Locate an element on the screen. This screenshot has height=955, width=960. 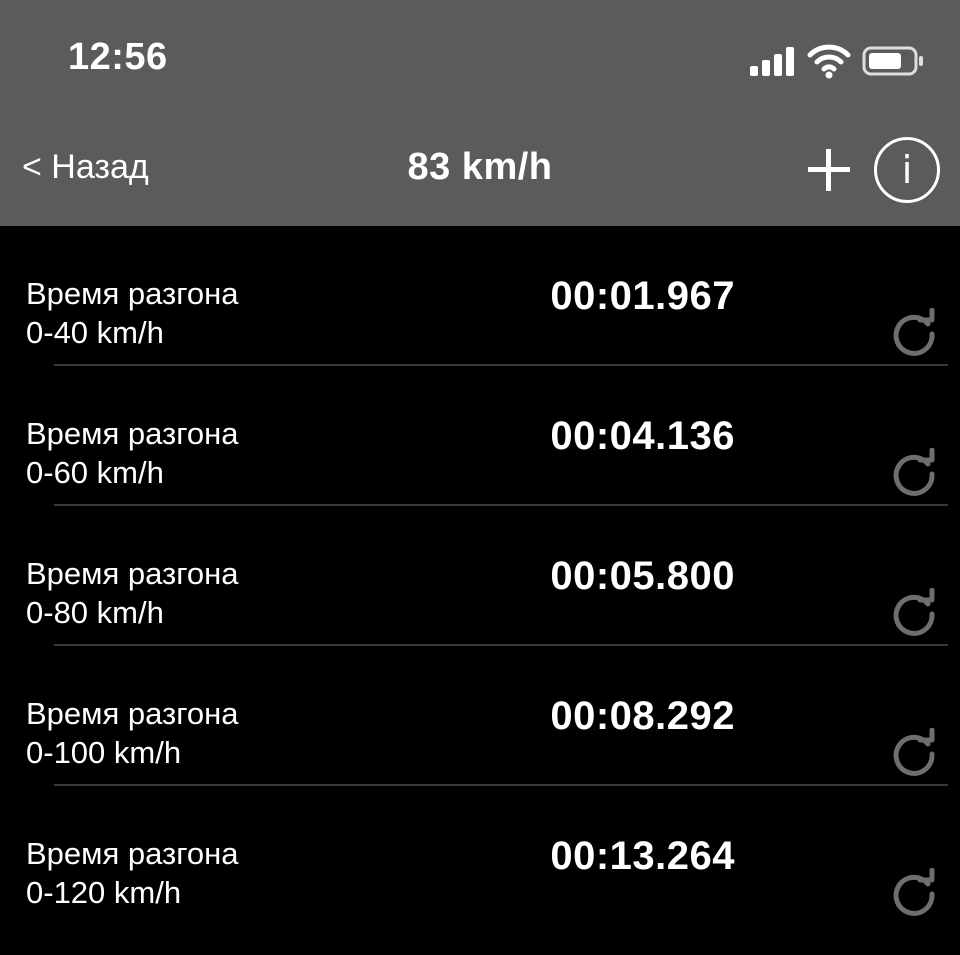
signal-icon is located at coordinates (775, 61).